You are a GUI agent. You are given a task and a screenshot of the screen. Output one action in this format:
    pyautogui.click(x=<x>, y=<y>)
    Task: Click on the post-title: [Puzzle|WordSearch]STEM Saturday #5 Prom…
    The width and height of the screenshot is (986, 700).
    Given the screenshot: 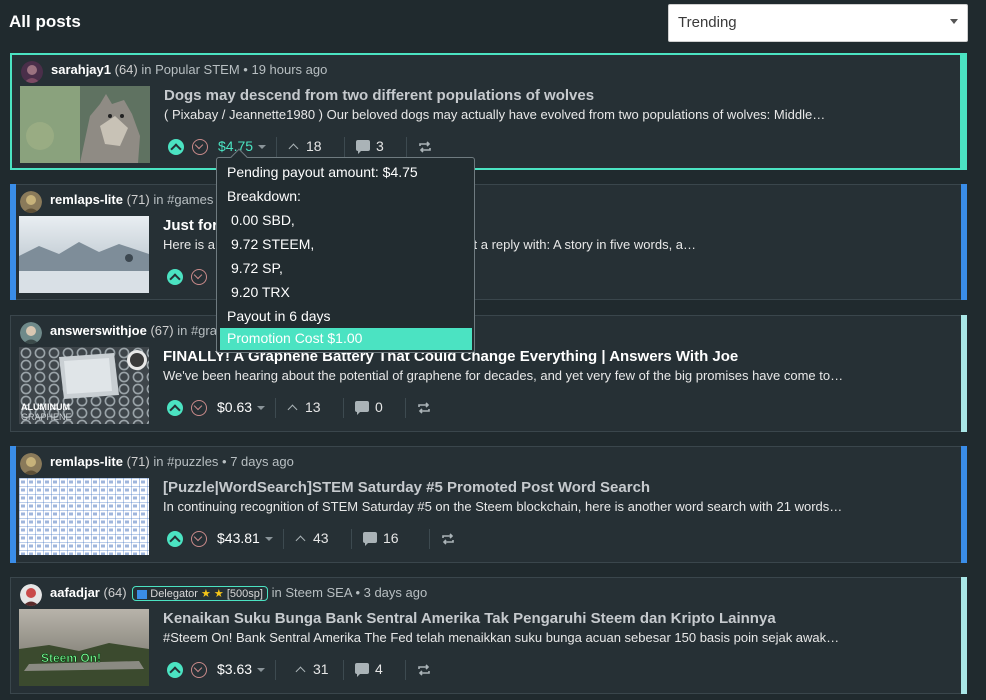 What is the action you would take?
    pyautogui.click(x=406, y=487)
    